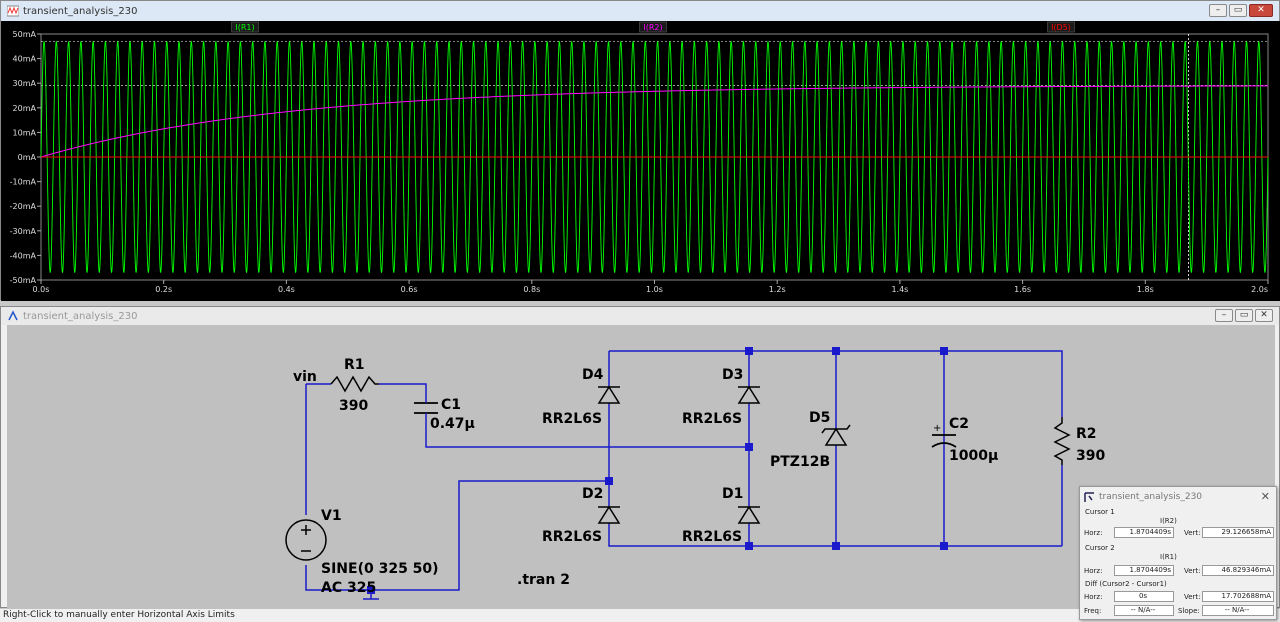  I want to click on r1-value: 390, so click(353, 406).